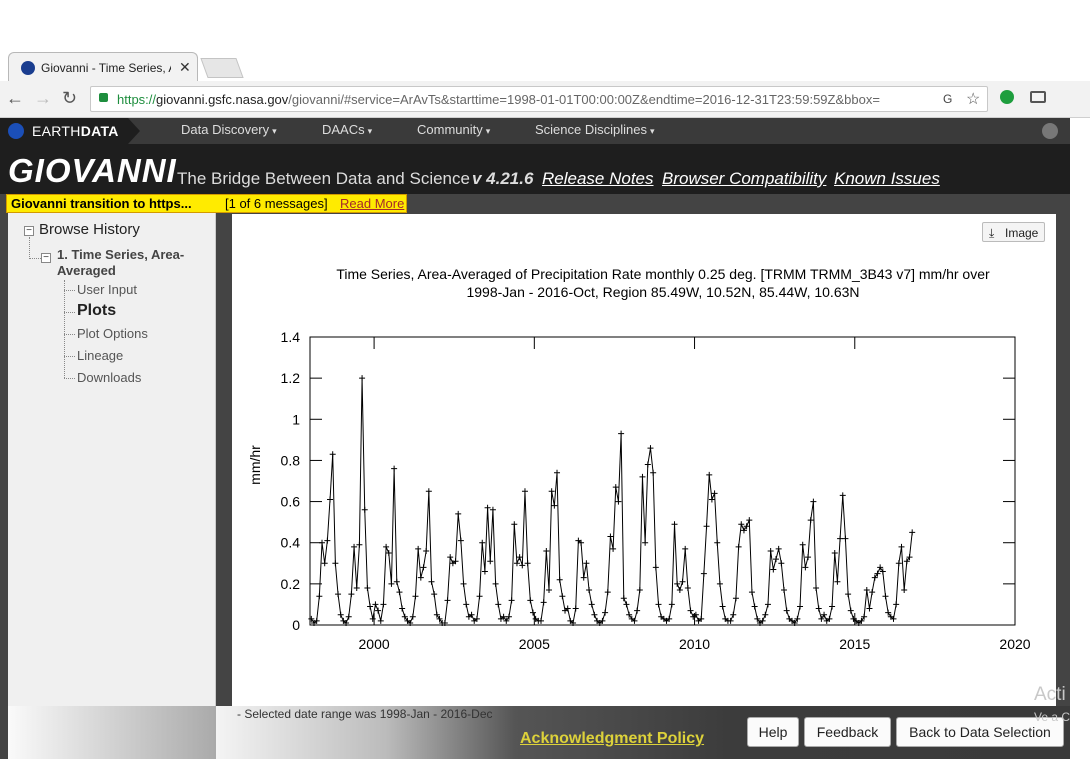 This screenshot has height=759, width=1090. Describe the element at coordinates (947, 99) in the screenshot. I see `translate-icon: G` at that location.